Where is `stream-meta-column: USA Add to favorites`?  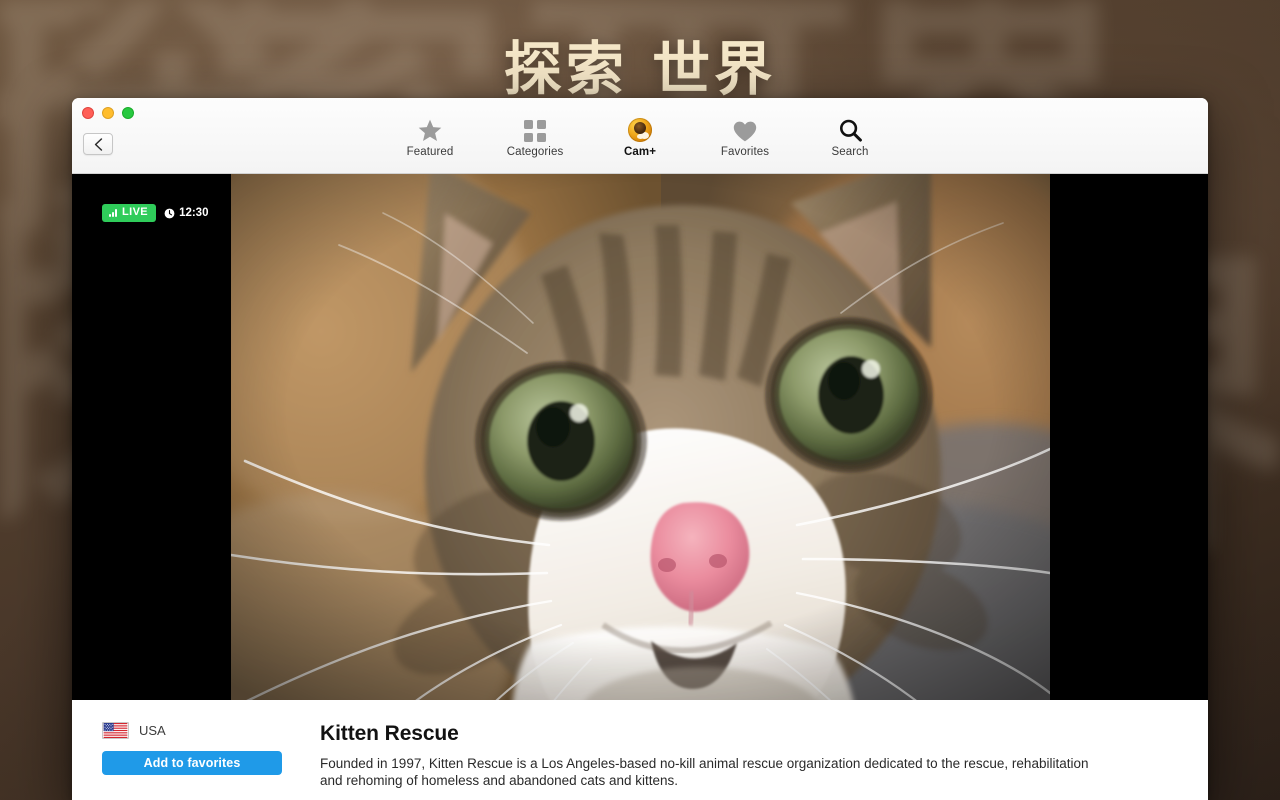 stream-meta-column: USA Add to favorites is located at coordinates (196, 761).